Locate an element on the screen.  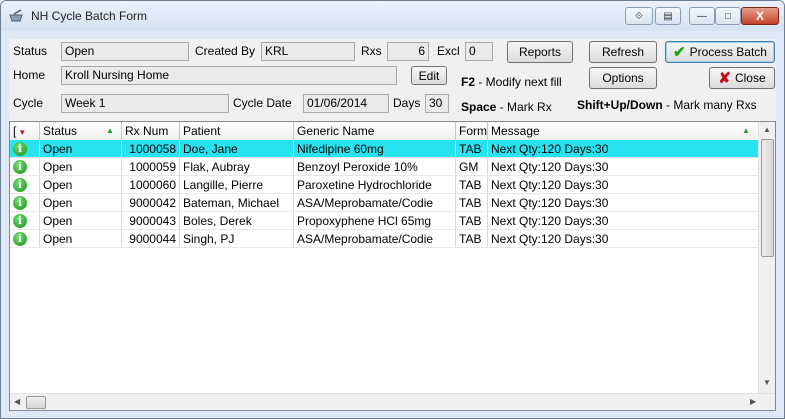
space-hint: Space - Mark Rx is located at coordinates (506, 107).